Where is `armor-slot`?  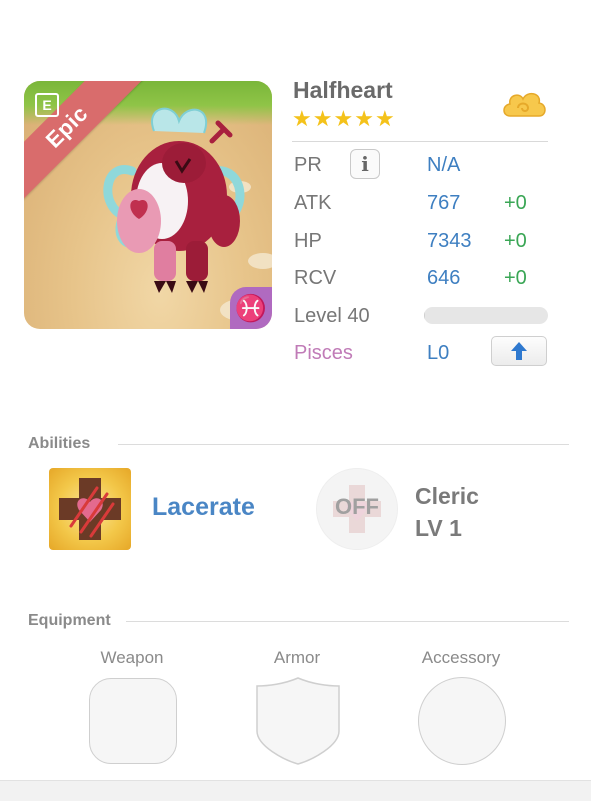
armor-slot is located at coordinates (298, 721).